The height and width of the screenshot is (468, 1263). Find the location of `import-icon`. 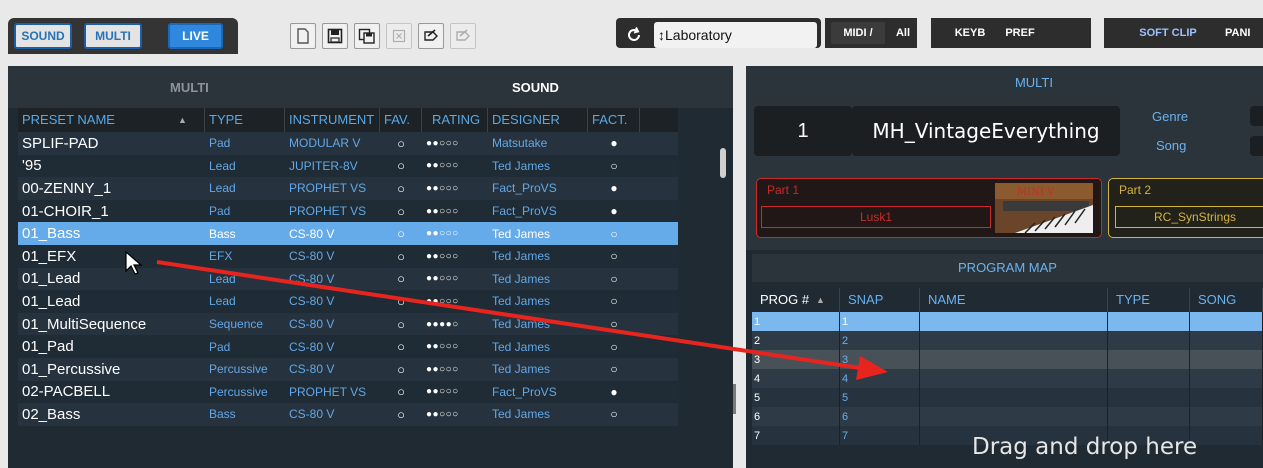

import-icon is located at coordinates (431, 36).